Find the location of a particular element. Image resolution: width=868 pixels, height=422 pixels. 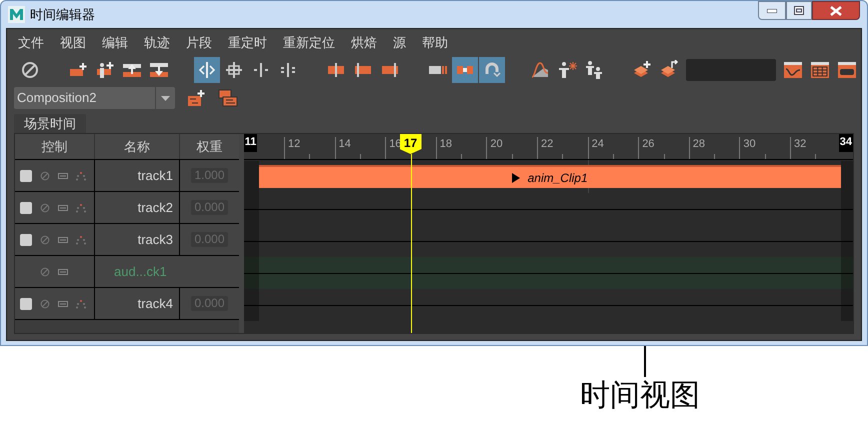

menu-item: 片段 is located at coordinates (199, 43).